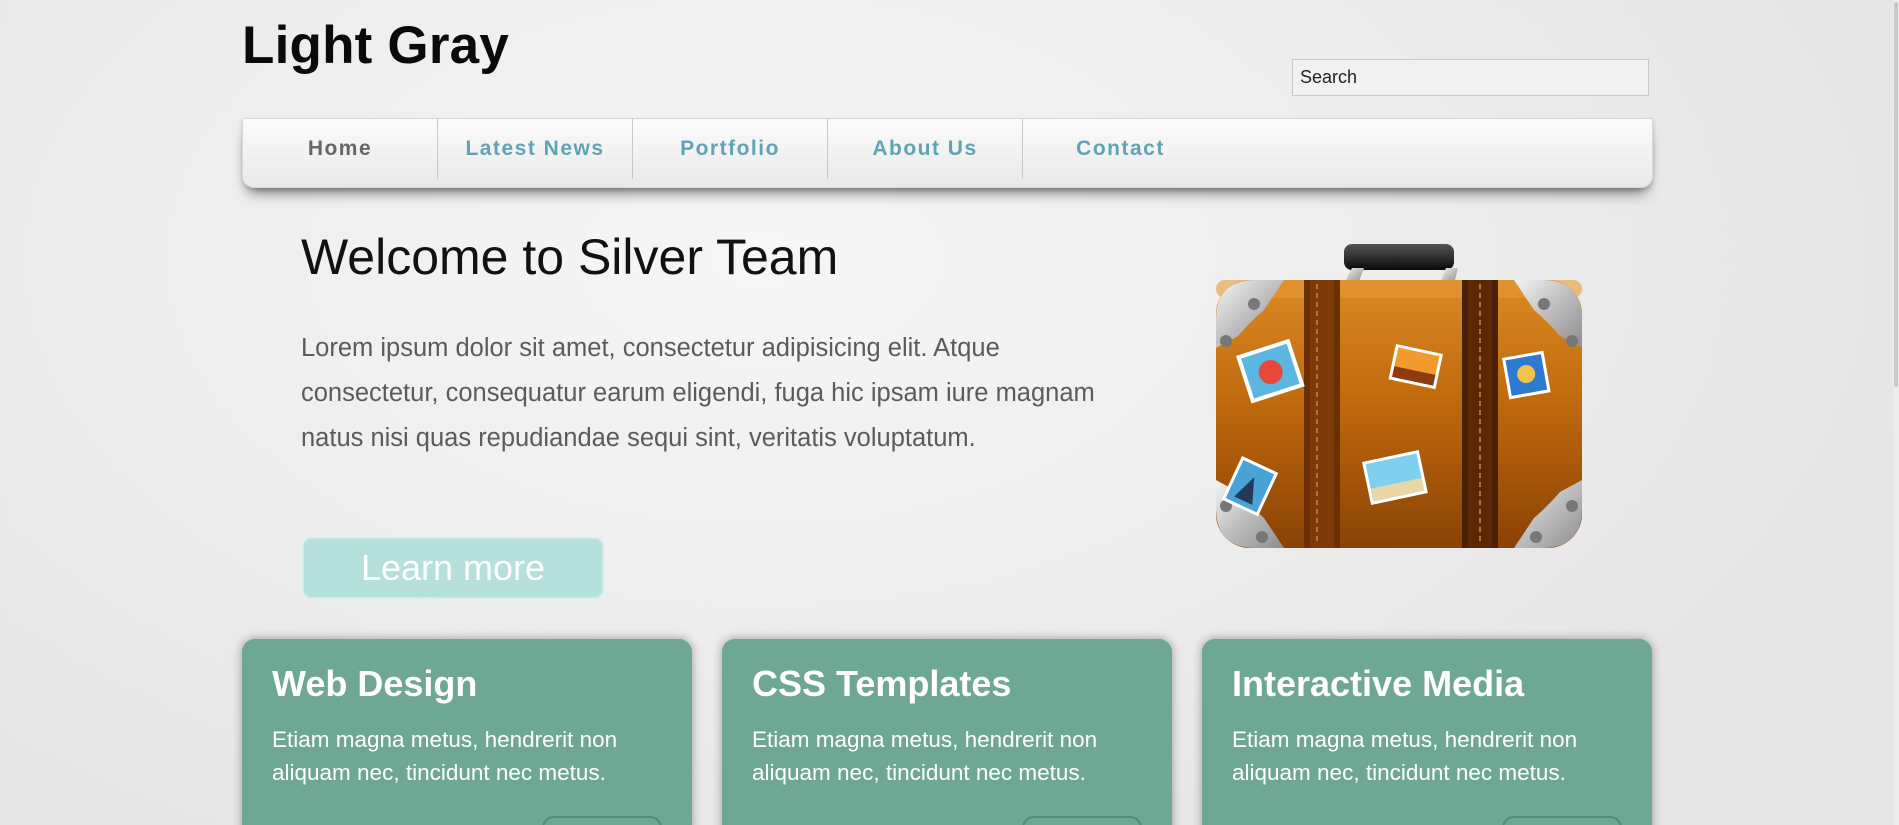 This screenshot has width=1899, height=825. I want to click on scrollbar-thumb, so click(1896, 194).